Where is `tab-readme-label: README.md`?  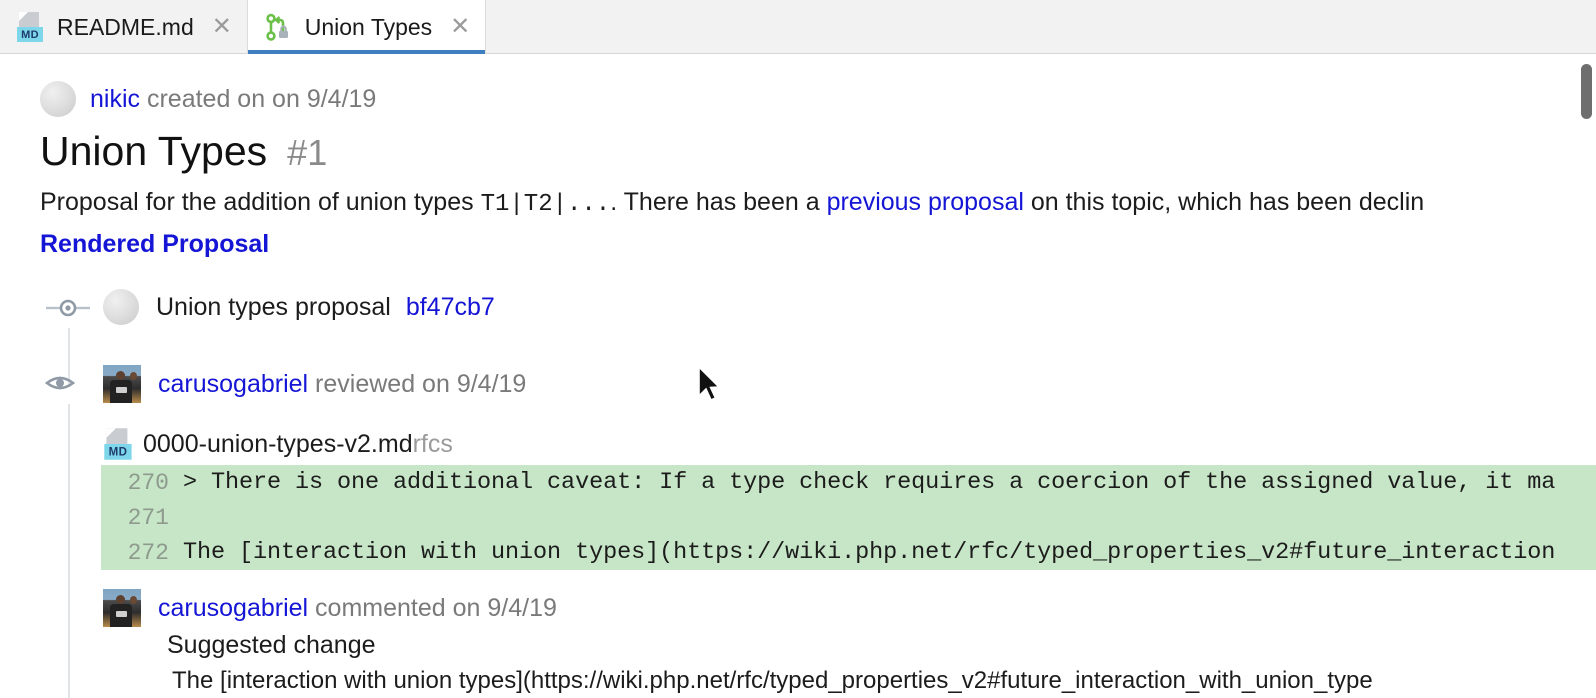 tab-readme-label: README.md is located at coordinates (125, 26).